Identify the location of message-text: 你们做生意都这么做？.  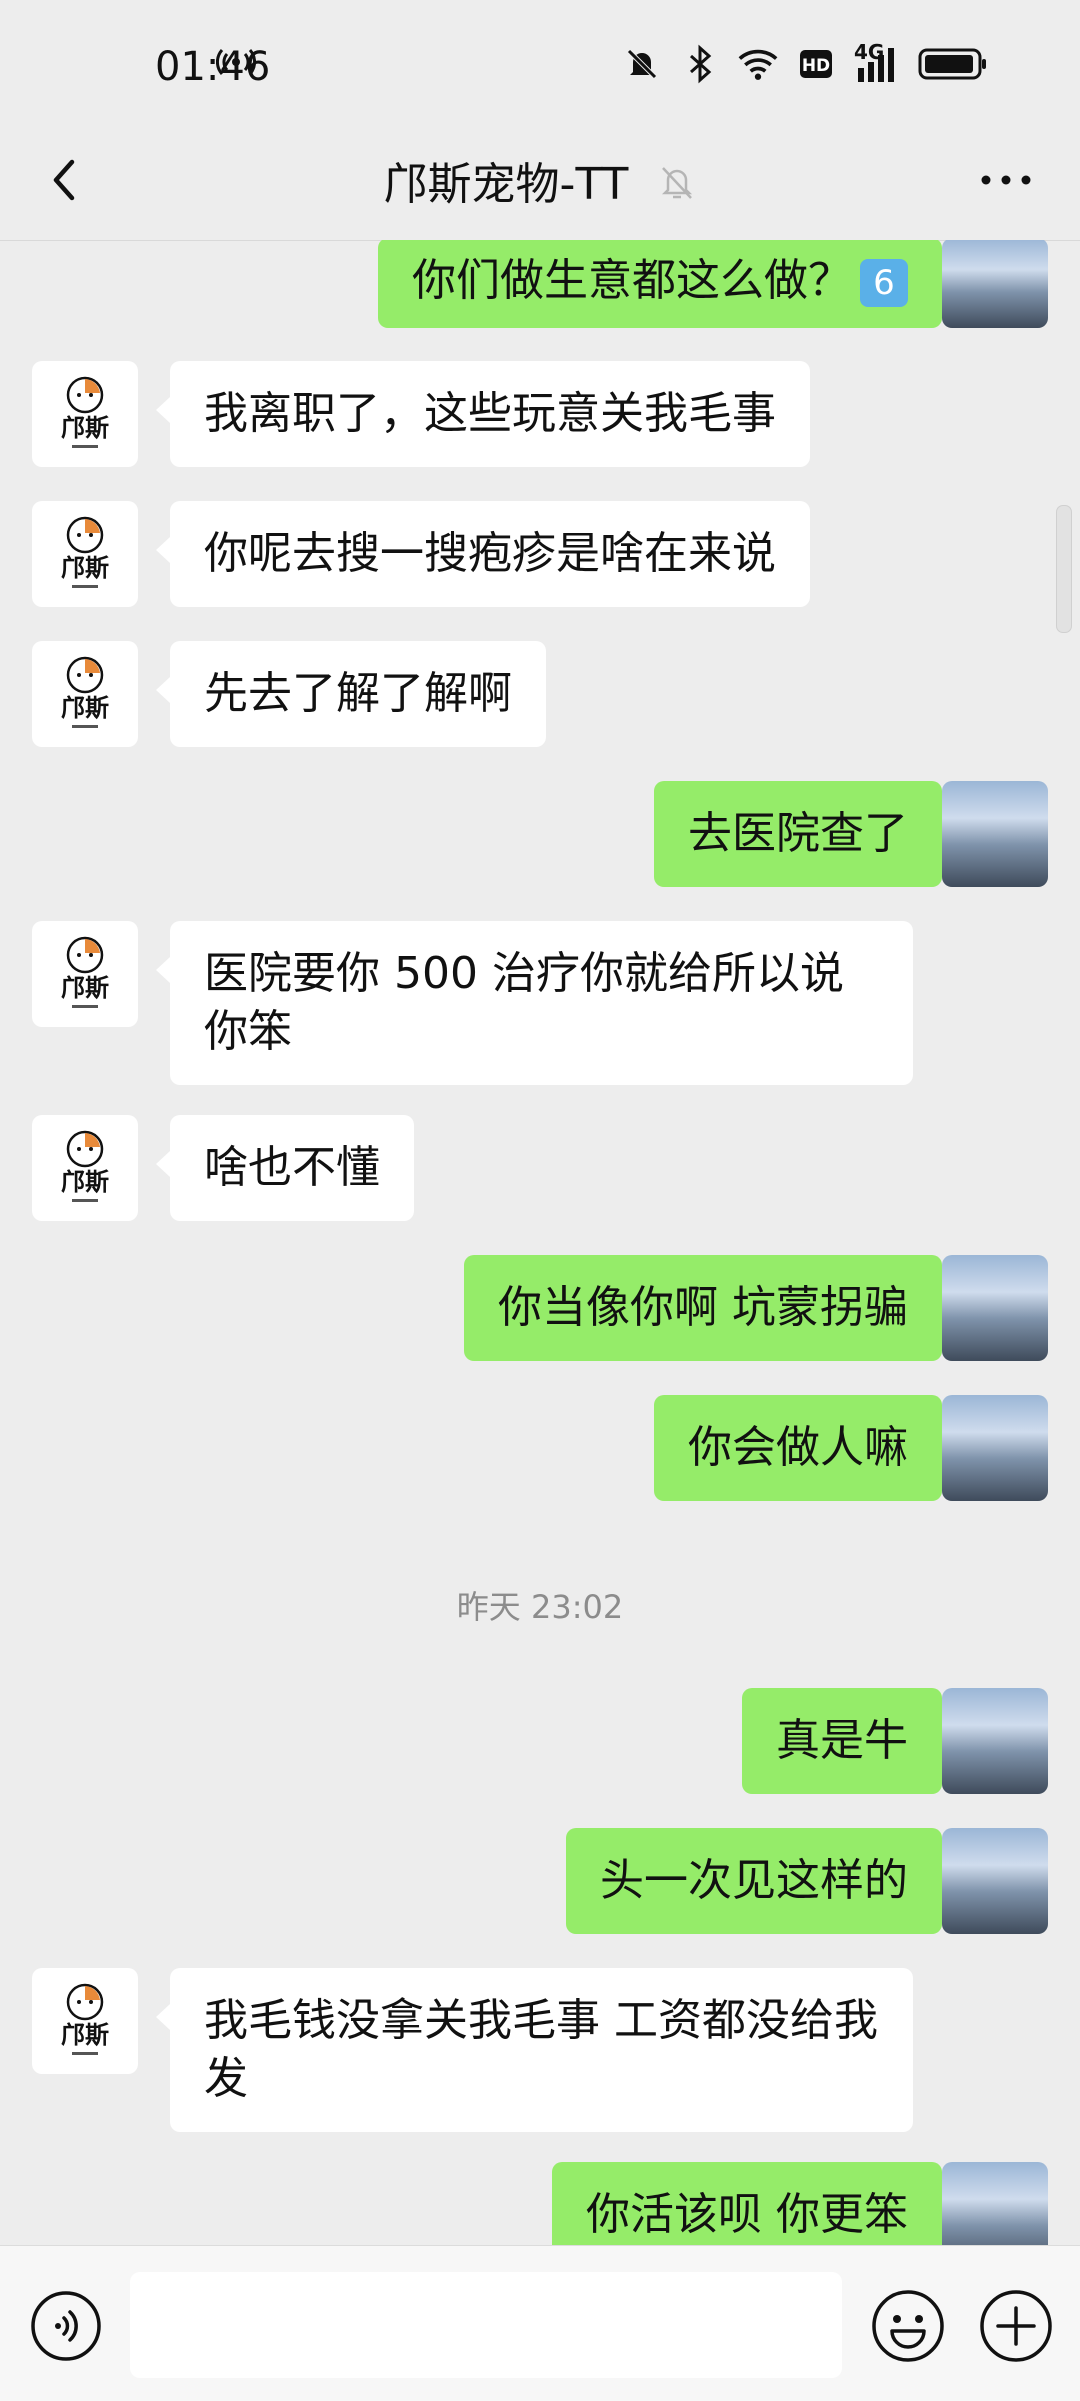
(632, 280).